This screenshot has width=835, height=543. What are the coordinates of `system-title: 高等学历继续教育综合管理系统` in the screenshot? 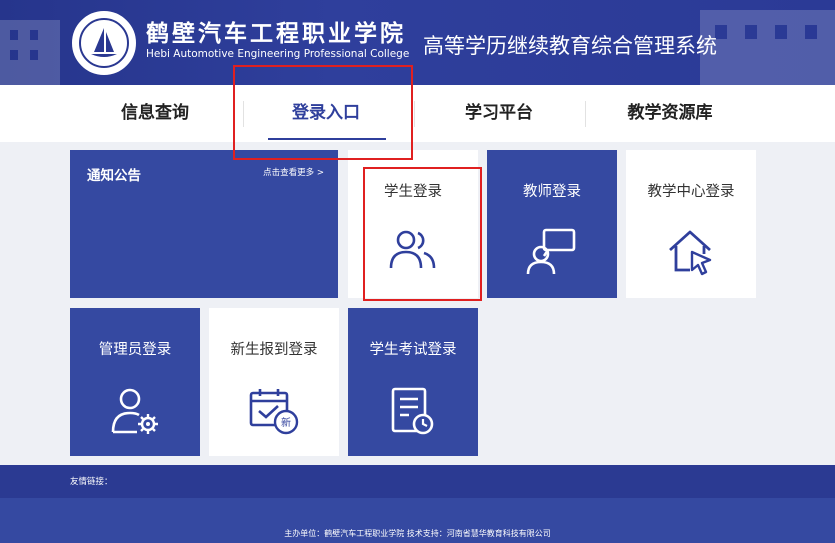 It's located at (570, 46).